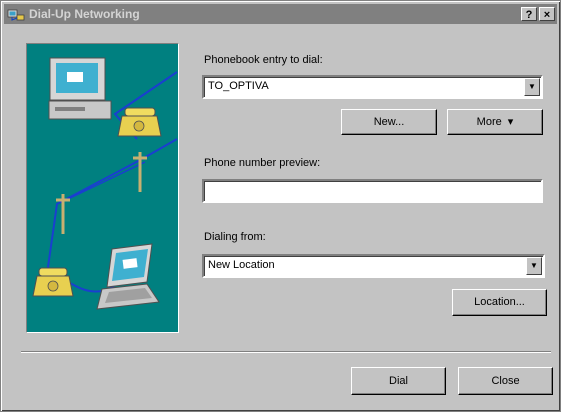  What do you see at coordinates (489, 122) in the screenshot?
I see `more-button-label: More` at bounding box center [489, 122].